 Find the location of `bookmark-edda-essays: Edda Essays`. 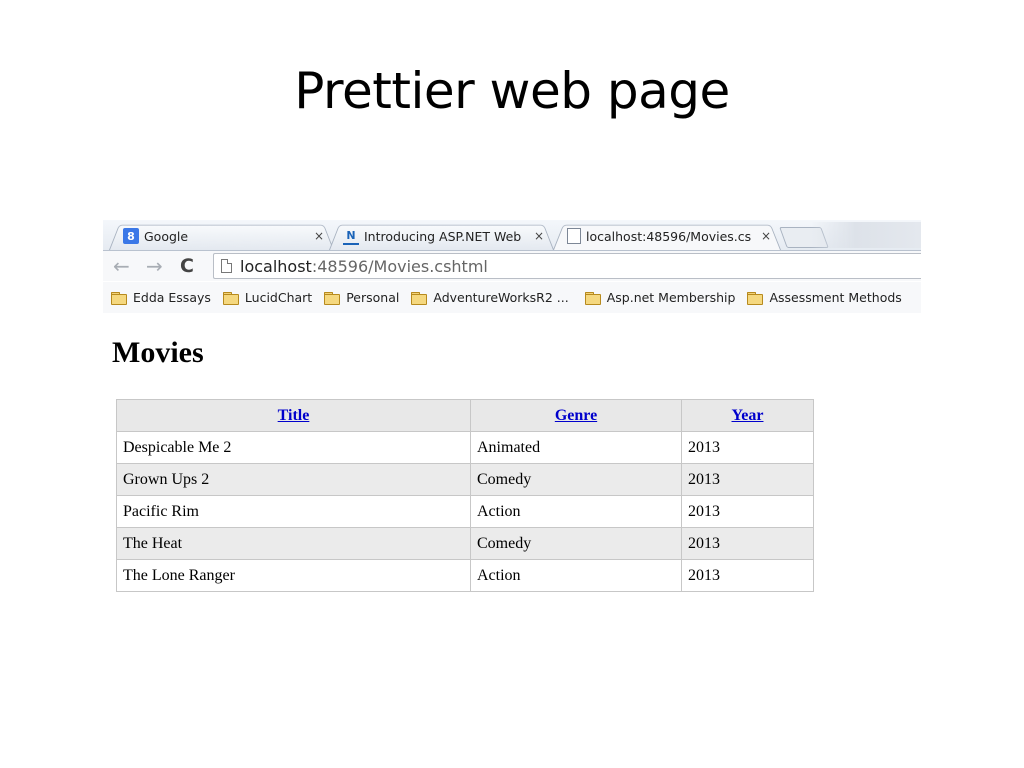

bookmark-edda-essays: Edda Essays is located at coordinates (161, 297).